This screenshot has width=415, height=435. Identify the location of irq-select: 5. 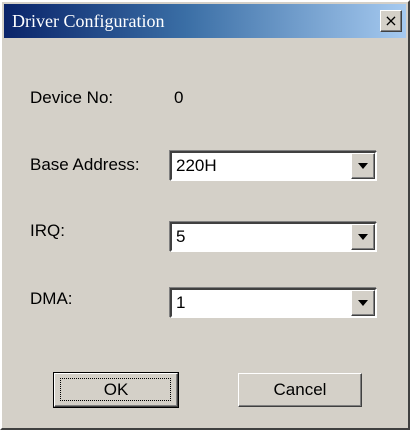
(273, 237).